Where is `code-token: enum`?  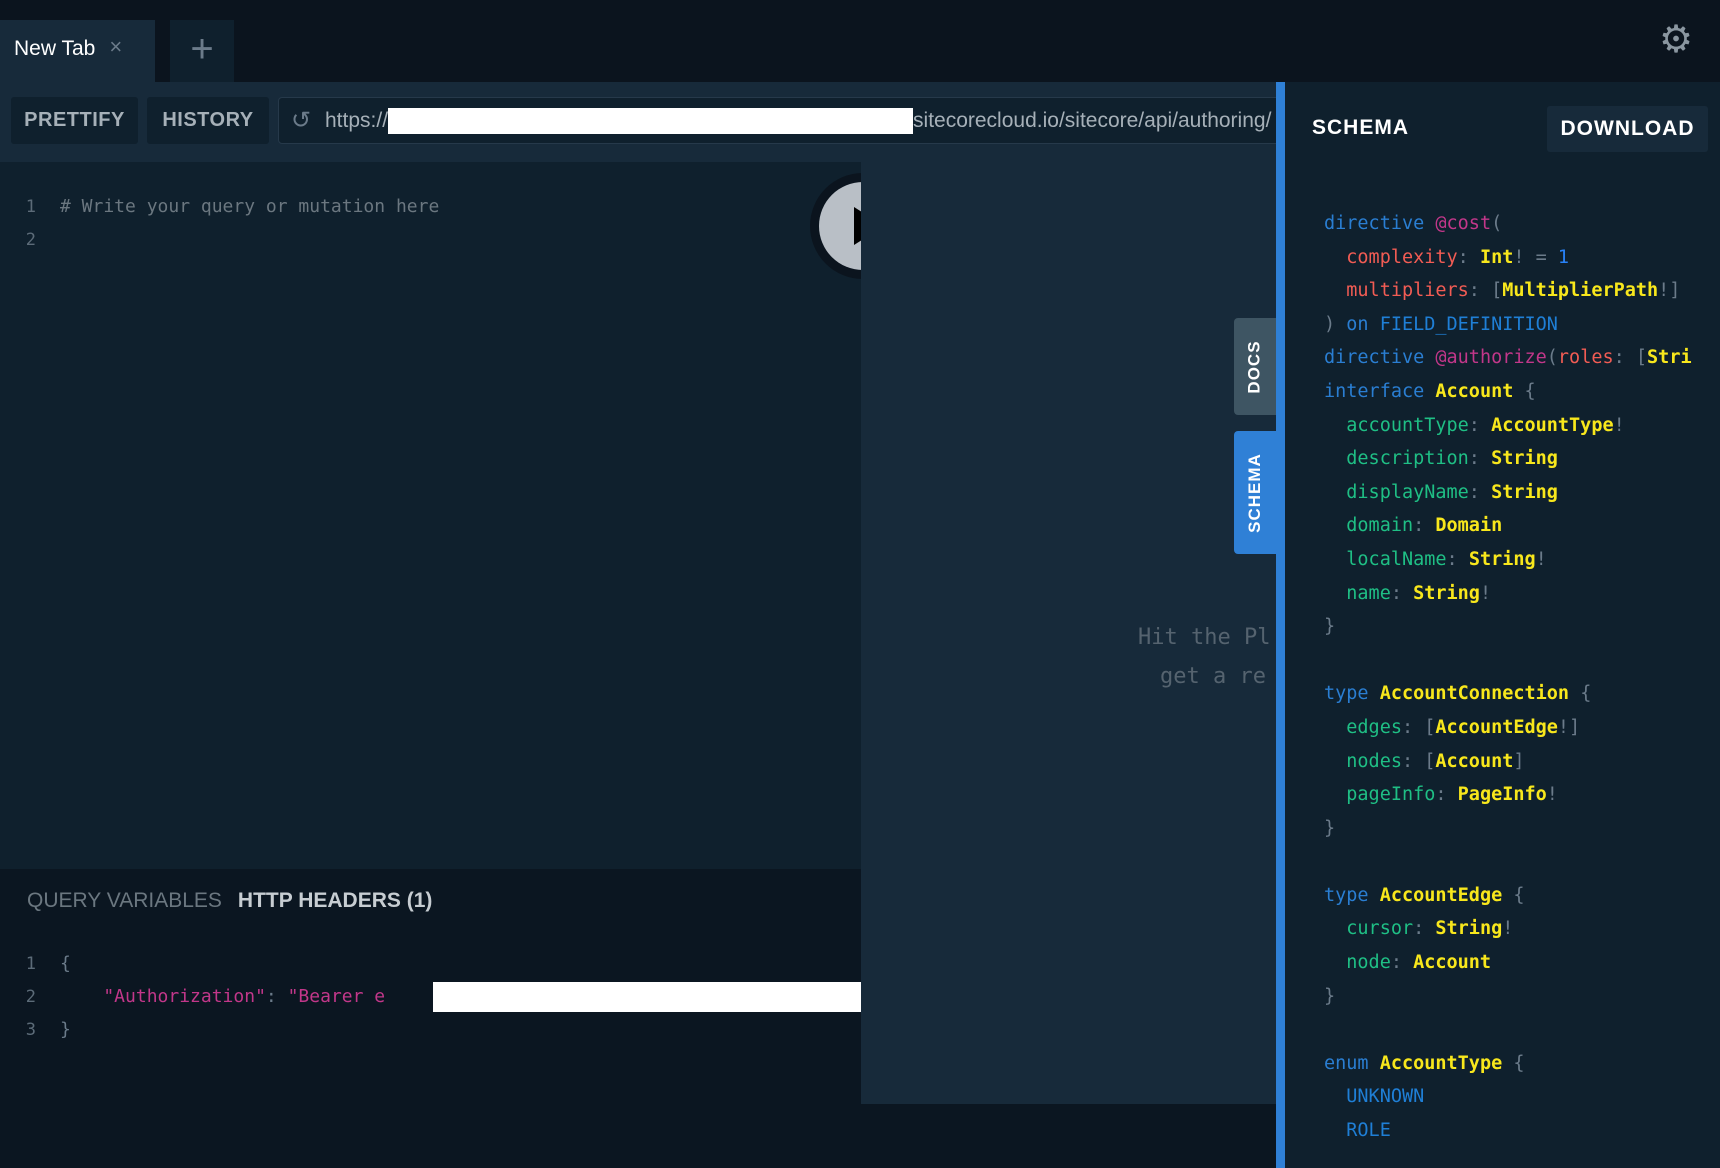
code-token: enum is located at coordinates (1352, 1063).